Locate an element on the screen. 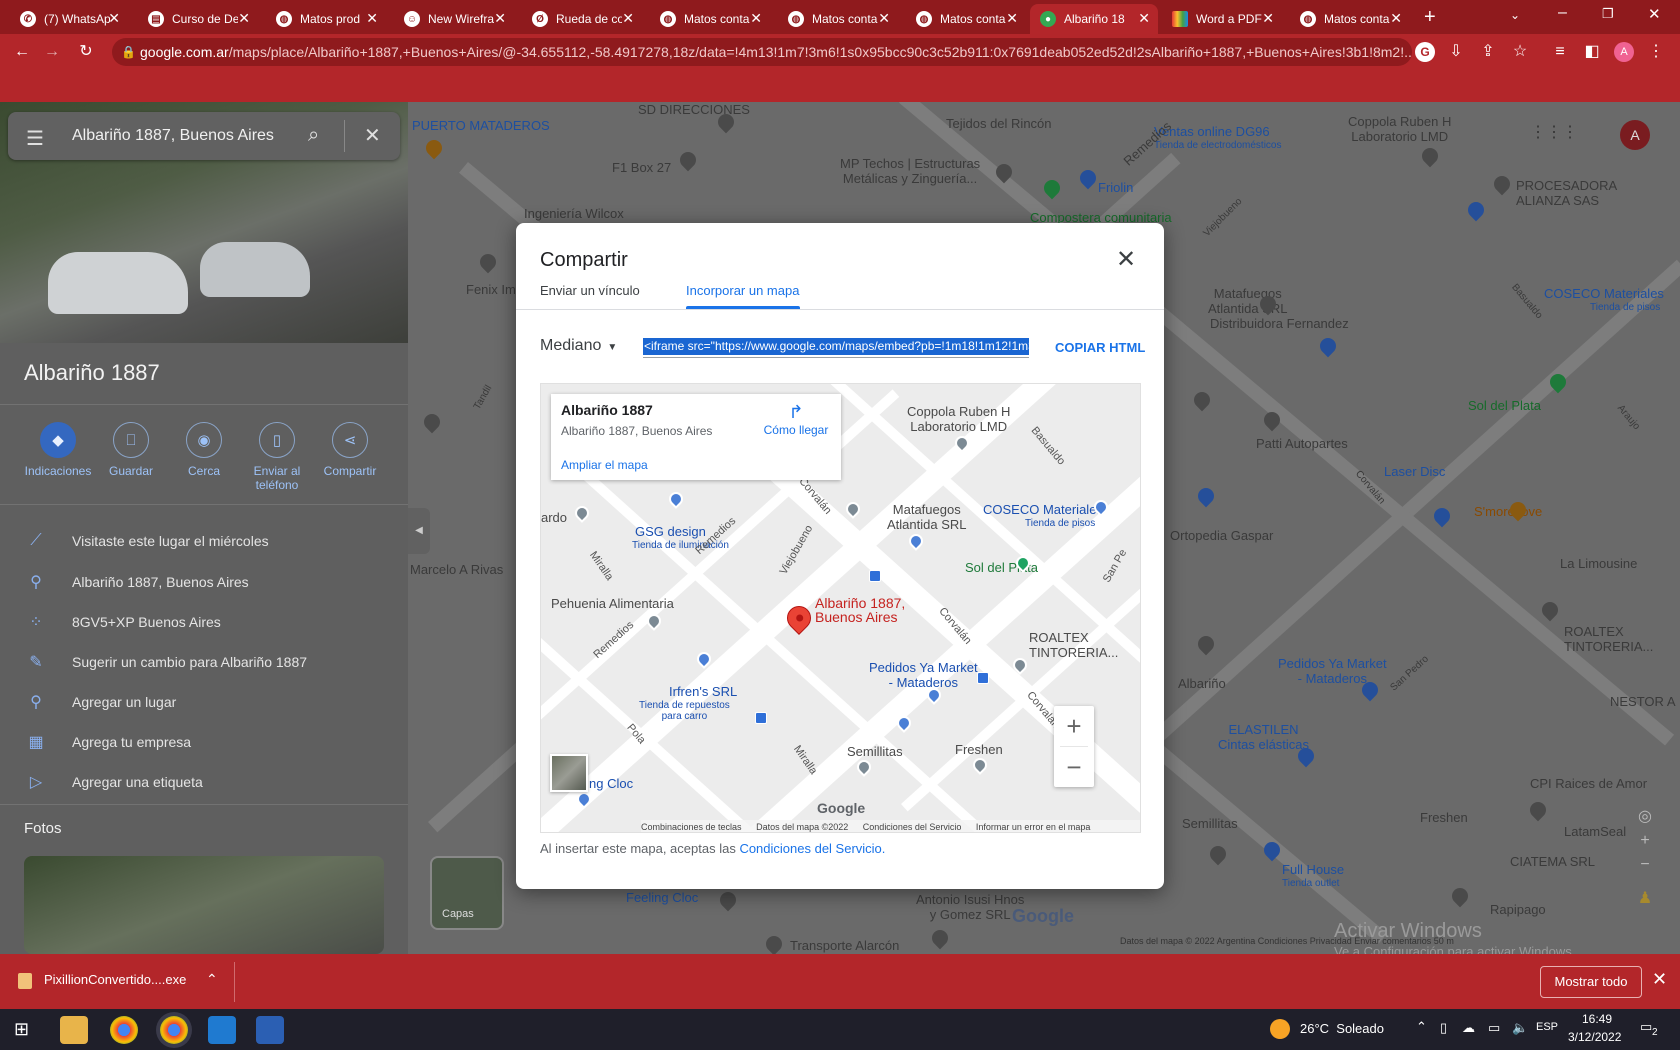  notifications-icon: ▭ is located at coordinates (1646, 1027).